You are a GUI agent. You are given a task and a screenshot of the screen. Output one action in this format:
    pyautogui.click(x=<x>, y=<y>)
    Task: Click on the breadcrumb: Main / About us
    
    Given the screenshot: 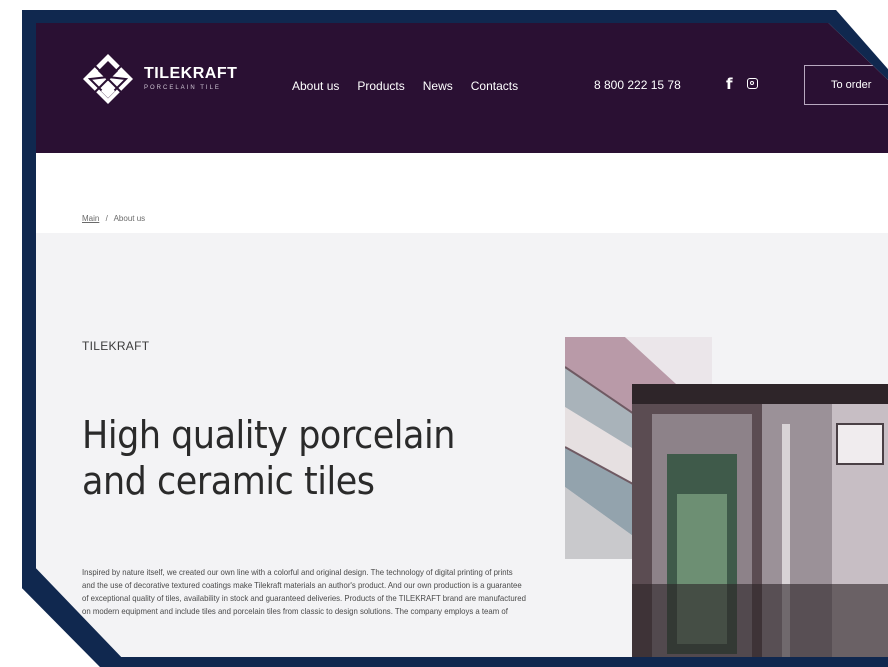 What is the action you would take?
    pyautogui.click(x=113, y=218)
    